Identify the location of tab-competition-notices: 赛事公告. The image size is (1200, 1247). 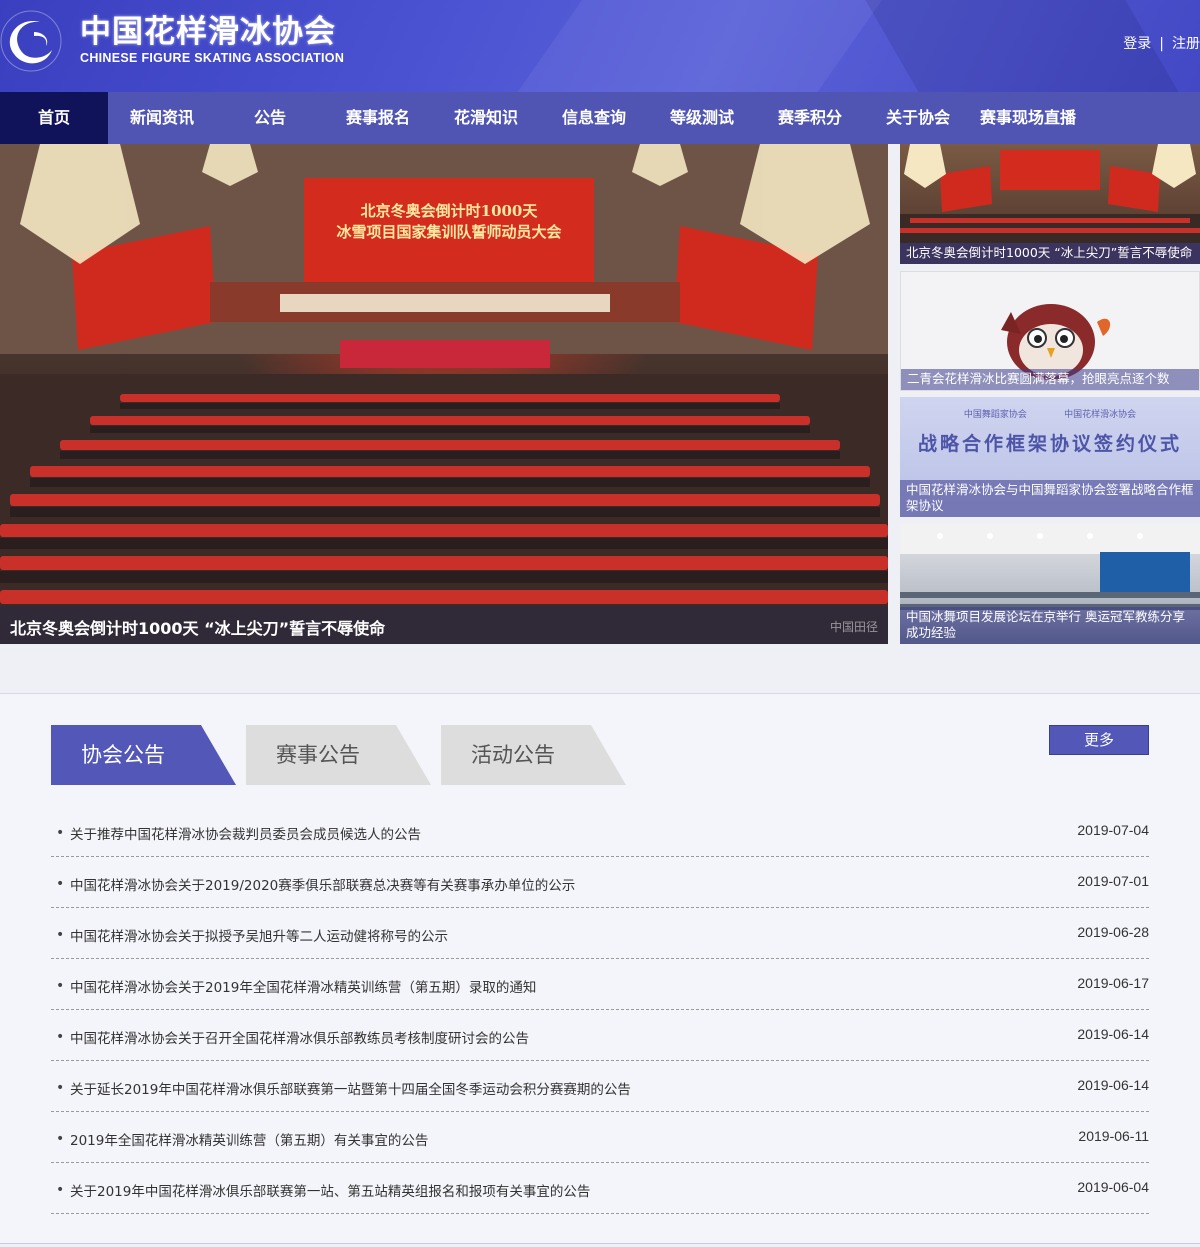
(338, 755).